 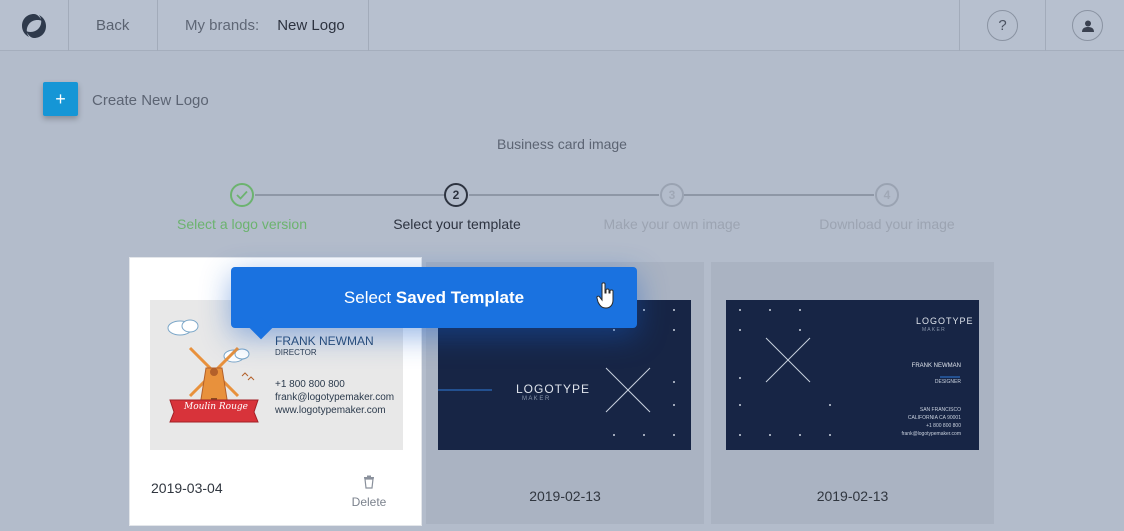 I want to click on template-date: 2019-03-04, so click(x=187, y=488).